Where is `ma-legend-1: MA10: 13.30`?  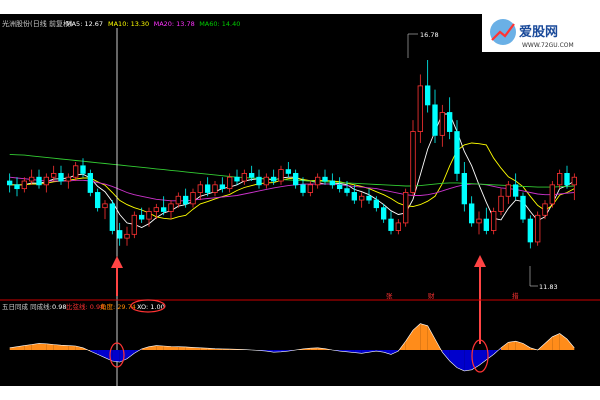
ma-legend-1: MA10: 13.30 is located at coordinates (128, 24).